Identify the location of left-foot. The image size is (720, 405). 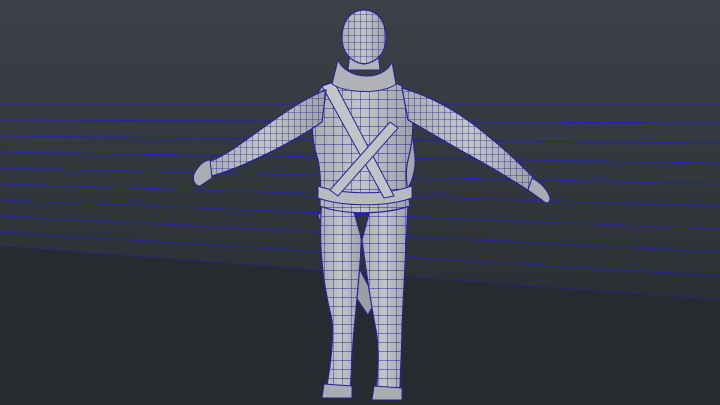
(337, 391).